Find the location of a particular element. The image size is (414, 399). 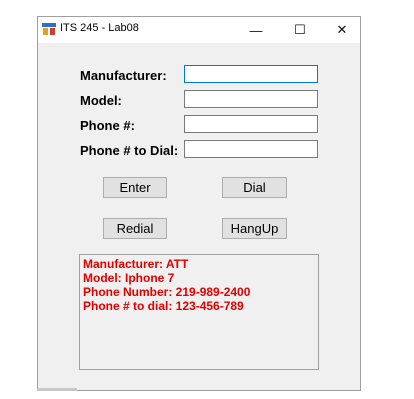

phone-label: Phone #: is located at coordinates (107, 125).